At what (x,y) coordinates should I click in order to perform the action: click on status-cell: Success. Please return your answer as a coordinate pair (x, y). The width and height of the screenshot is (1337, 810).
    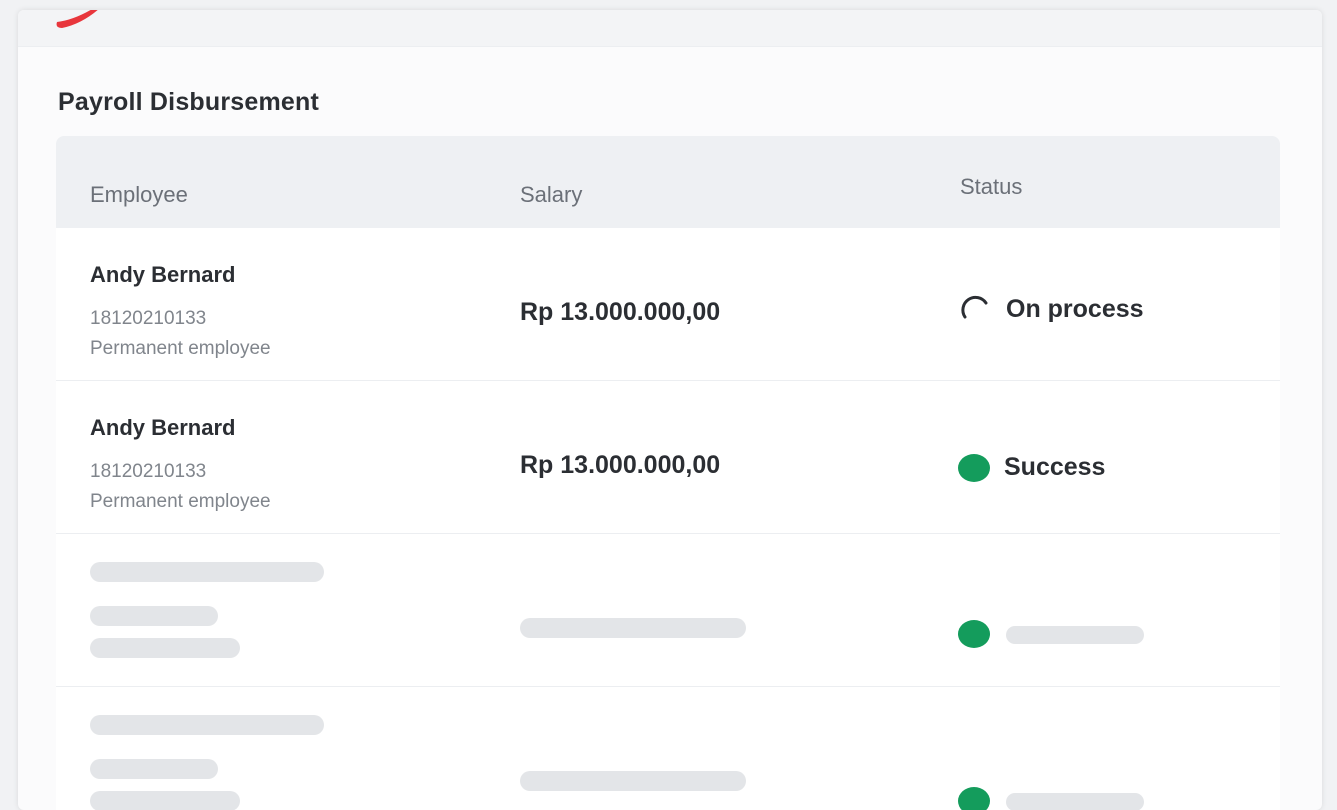
    Looking at the image, I should click on (1031, 467).